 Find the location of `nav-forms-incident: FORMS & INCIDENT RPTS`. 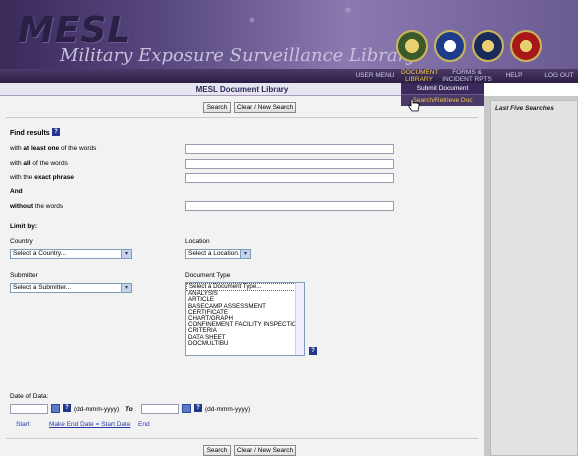

nav-forms-incident: FORMS & INCIDENT RPTS is located at coordinates (467, 76).